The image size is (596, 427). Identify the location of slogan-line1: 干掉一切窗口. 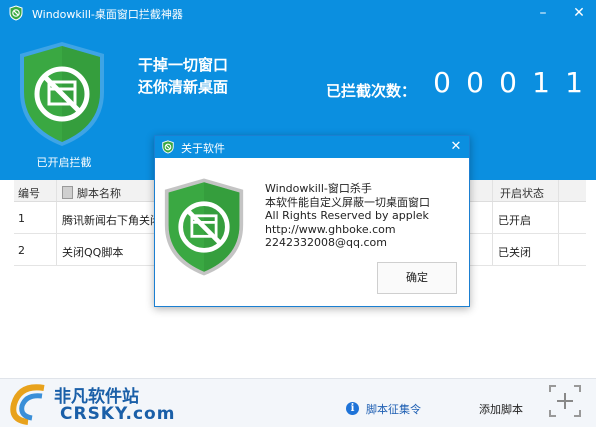
(183, 65).